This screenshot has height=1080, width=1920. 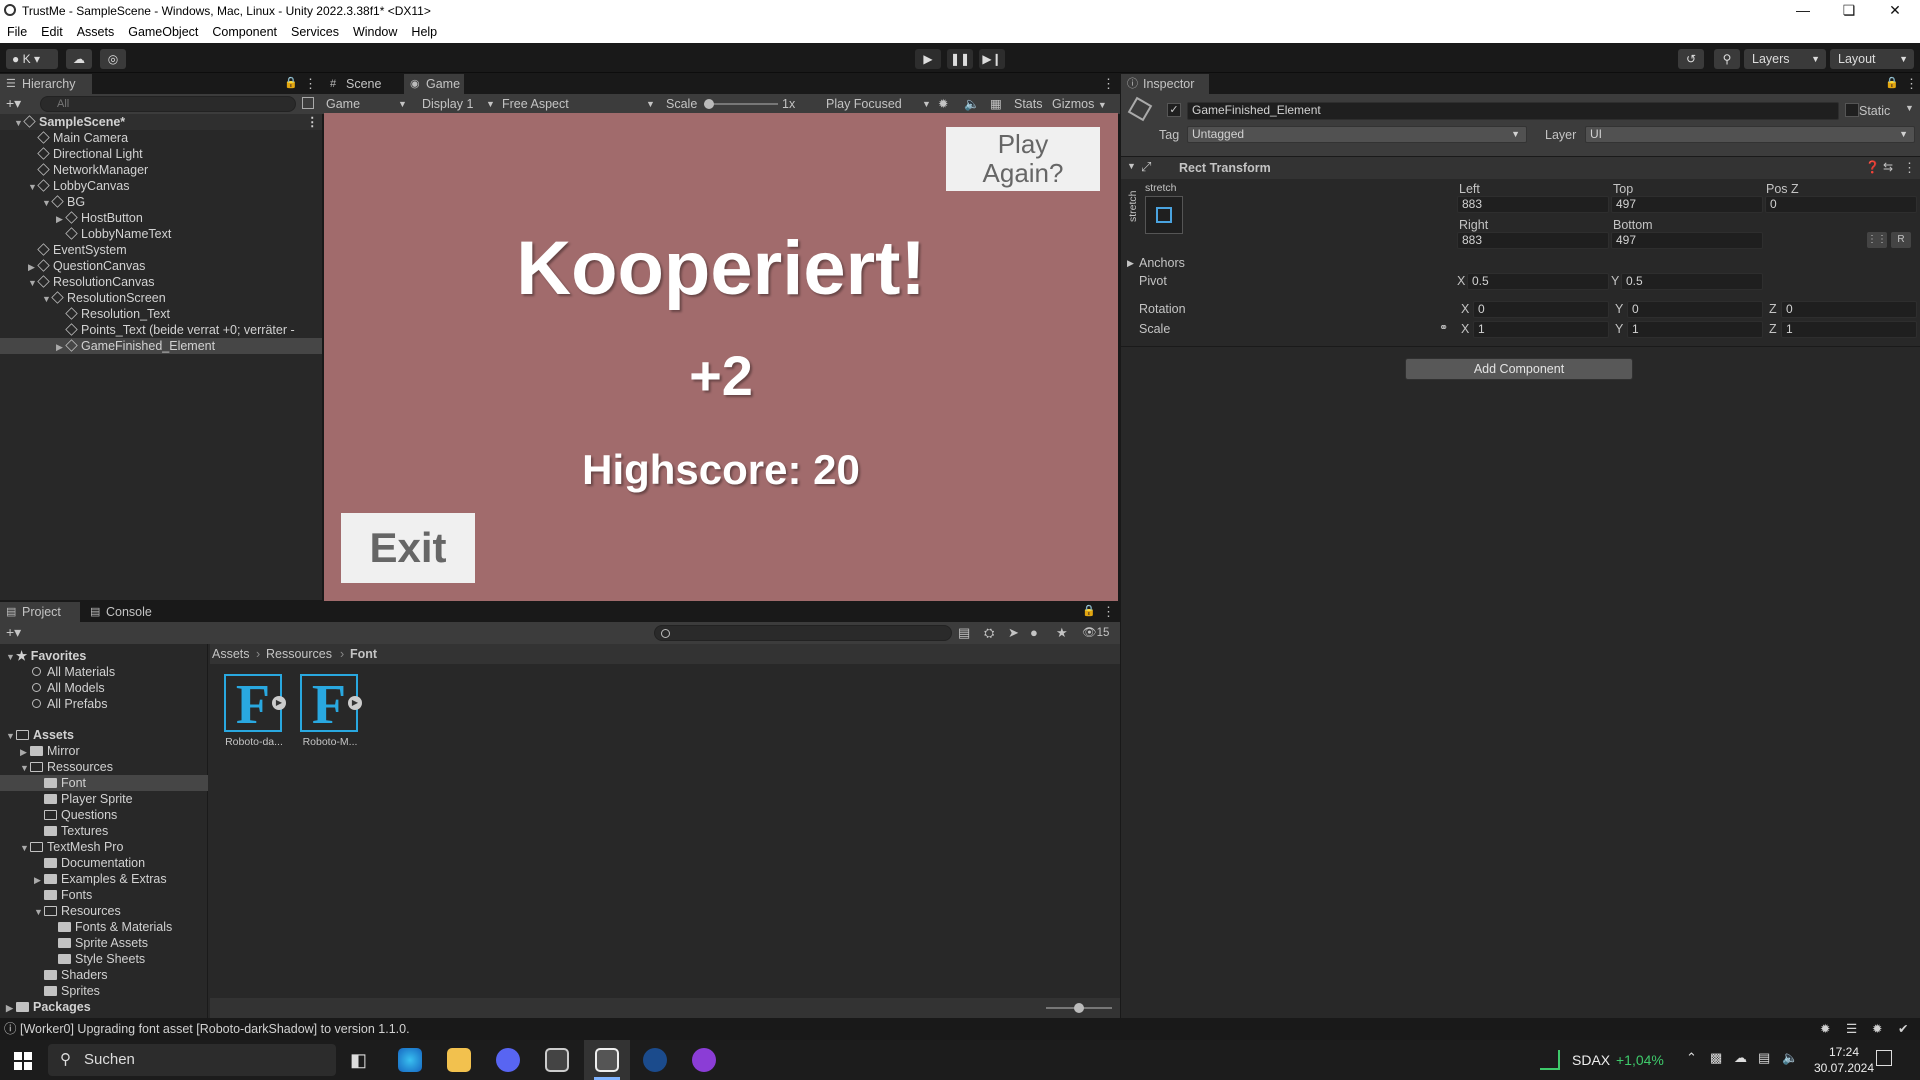 I want to click on menu-gameobject: GameObject, so click(x=163, y=30).